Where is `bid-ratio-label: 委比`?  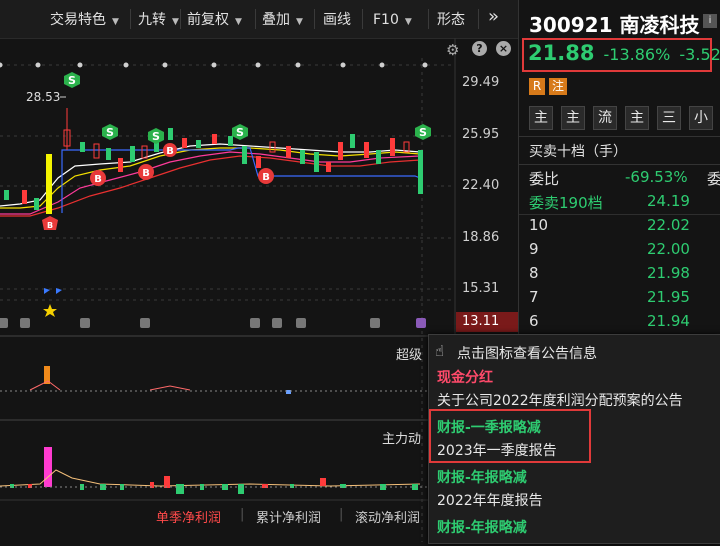 bid-ratio-label: 委比 is located at coordinates (544, 179).